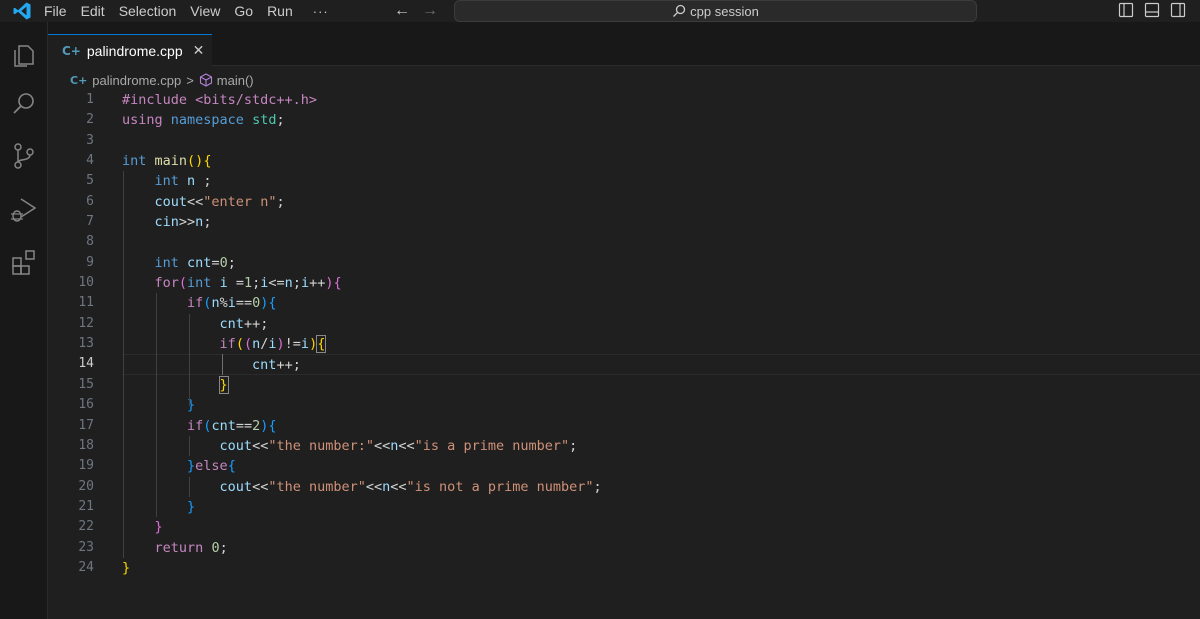 Image resolution: width=1200 pixels, height=619 pixels. What do you see at coordinates (22, 11) in the screenshot?
I see `vscode-logo-icon` at bounding box center [22, 11].